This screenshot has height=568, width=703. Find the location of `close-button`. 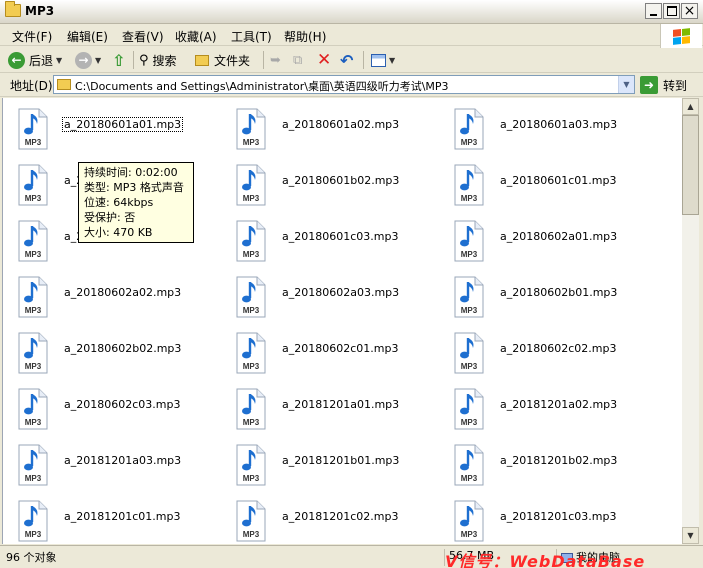

close-button is located at coordinates (689, 11).